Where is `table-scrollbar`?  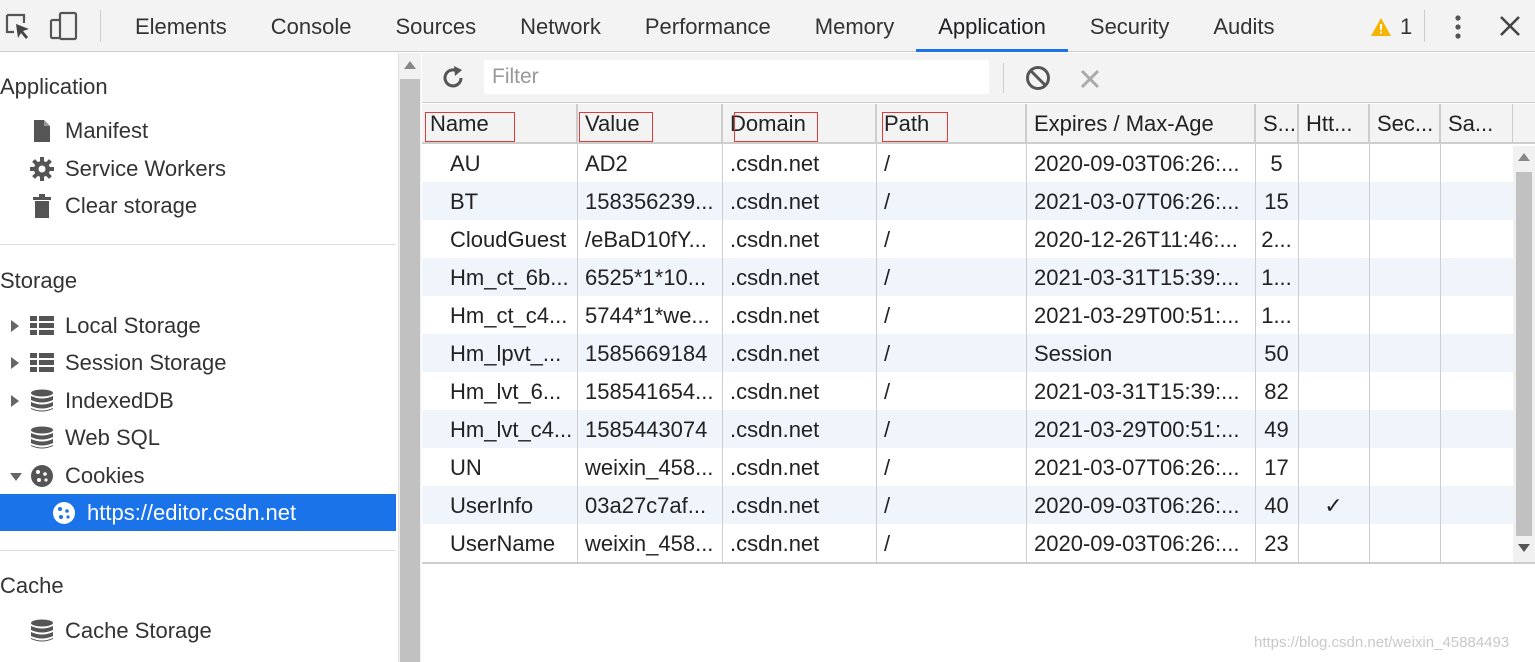
table-scrollbar is located at coordinates (1524, 354).